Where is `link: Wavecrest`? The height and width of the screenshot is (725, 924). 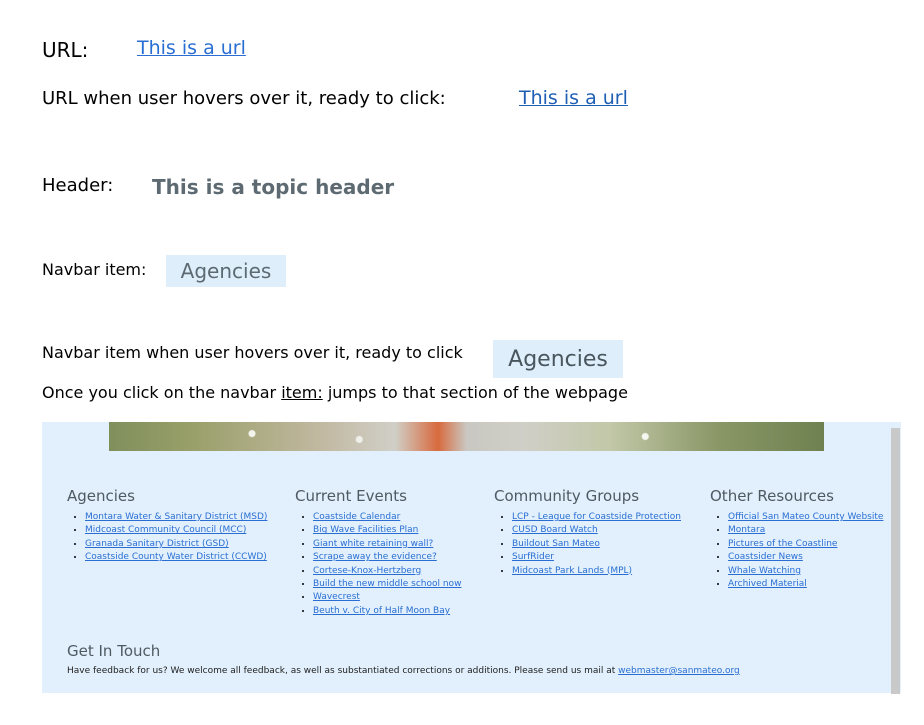 link: Wavecrest is located at coordinates (336, 597).